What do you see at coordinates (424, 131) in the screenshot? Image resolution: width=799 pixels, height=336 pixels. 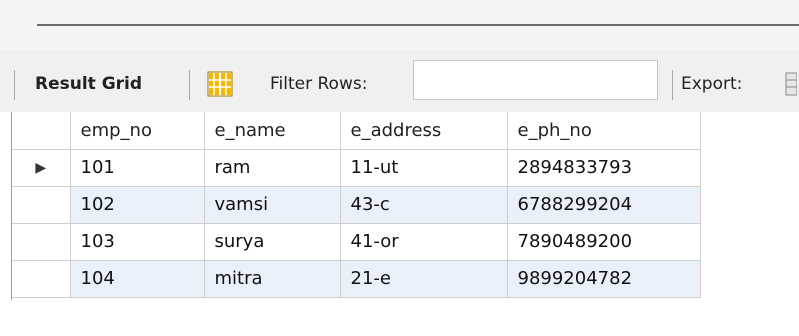 I see `column-header-e-address: e_address` at bounding box center [424, 131].